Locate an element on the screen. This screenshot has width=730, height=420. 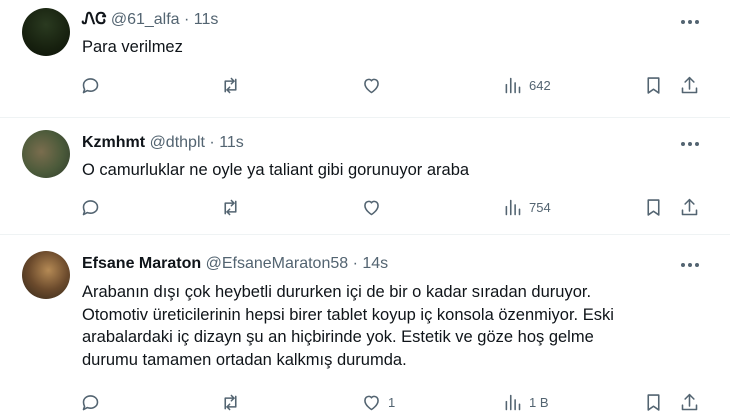
views-button: 642 is located at coordinates (526, 85).